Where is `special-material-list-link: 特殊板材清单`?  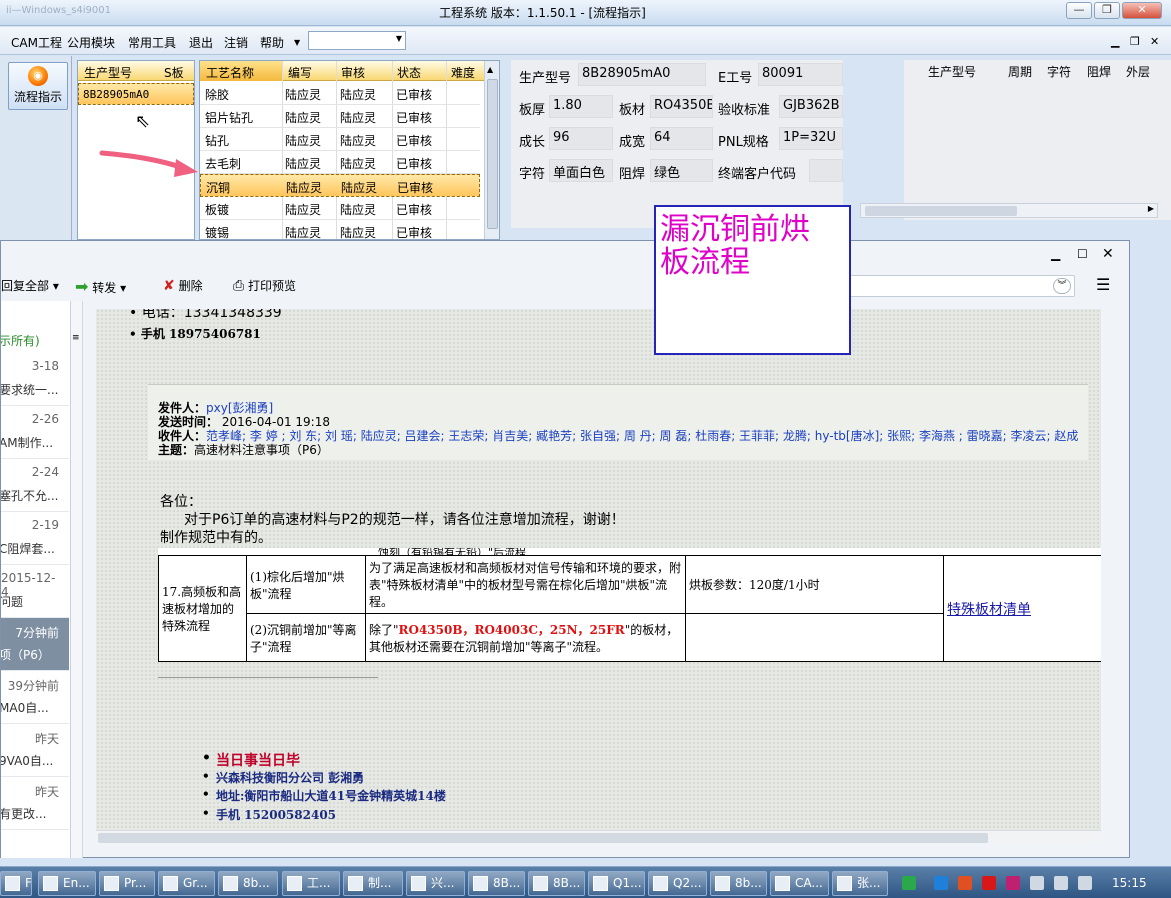
special-material-list-link: 特殊板材清单 is located at coordinates (989, 610).